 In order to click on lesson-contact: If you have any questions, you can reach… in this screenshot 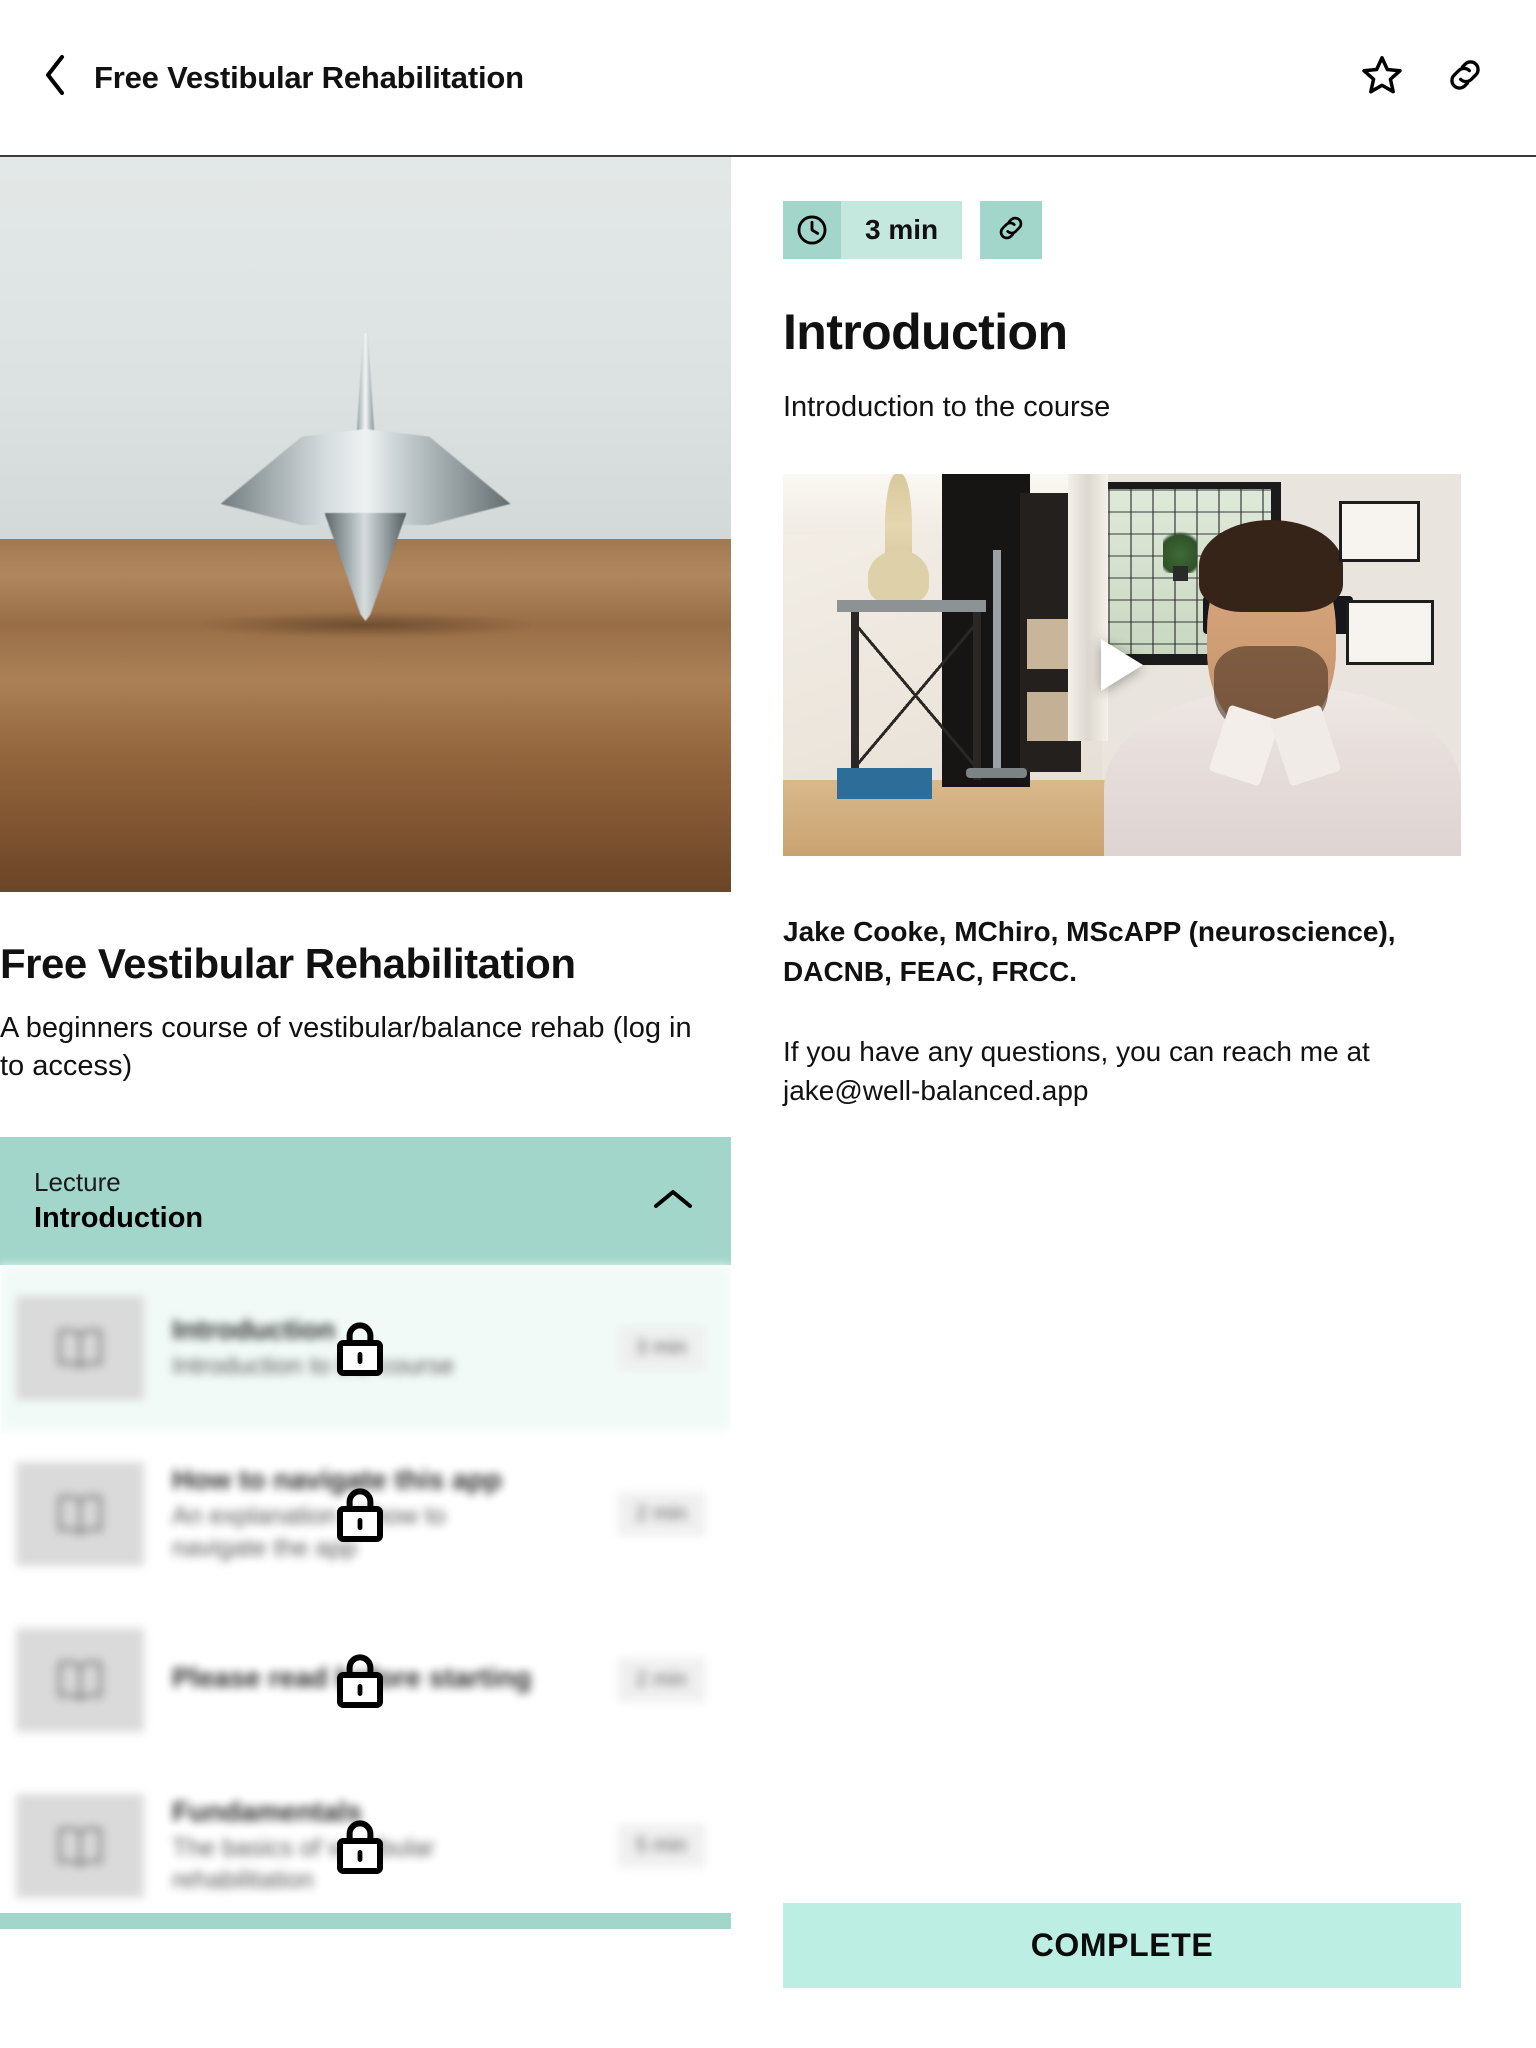, I will do `click(1076, 1071)`.